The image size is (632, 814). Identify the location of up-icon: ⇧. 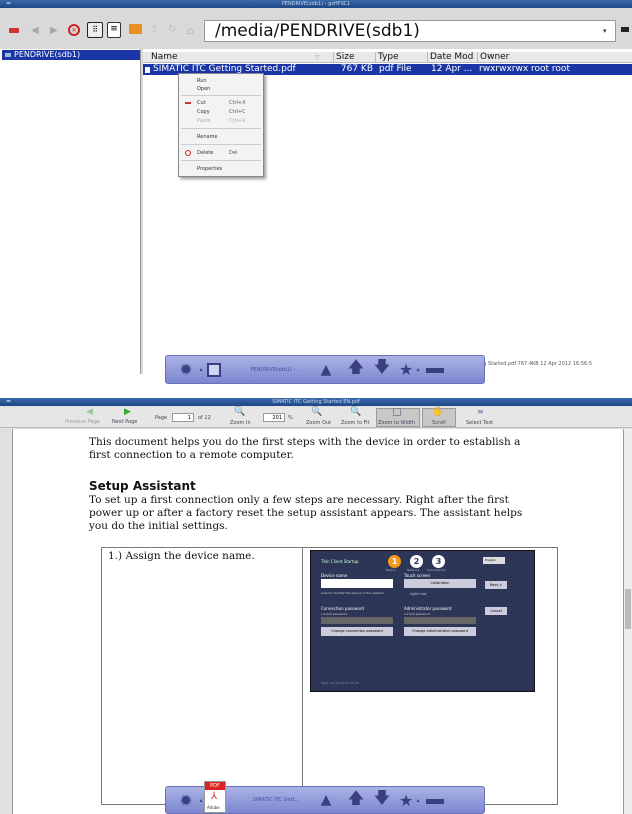
(154, 29).